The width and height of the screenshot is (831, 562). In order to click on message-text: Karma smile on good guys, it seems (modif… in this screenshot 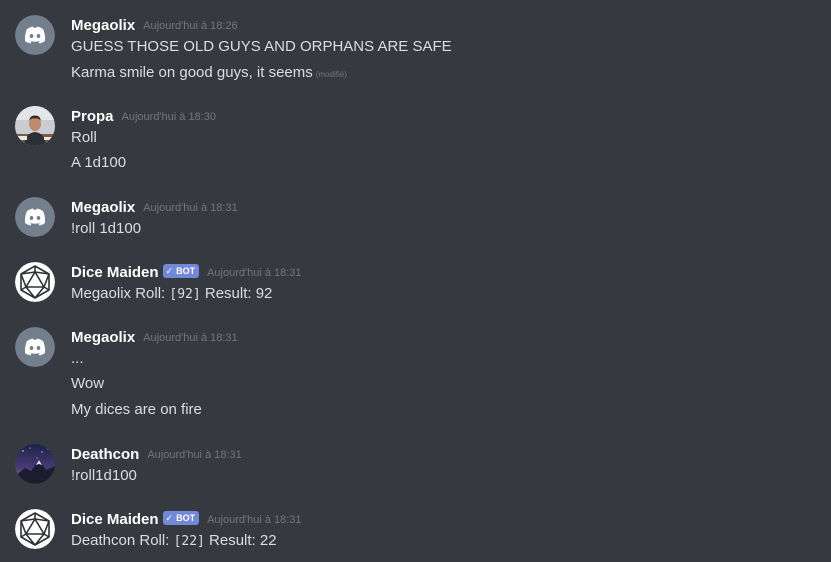, I will do `click(209, 74)`.